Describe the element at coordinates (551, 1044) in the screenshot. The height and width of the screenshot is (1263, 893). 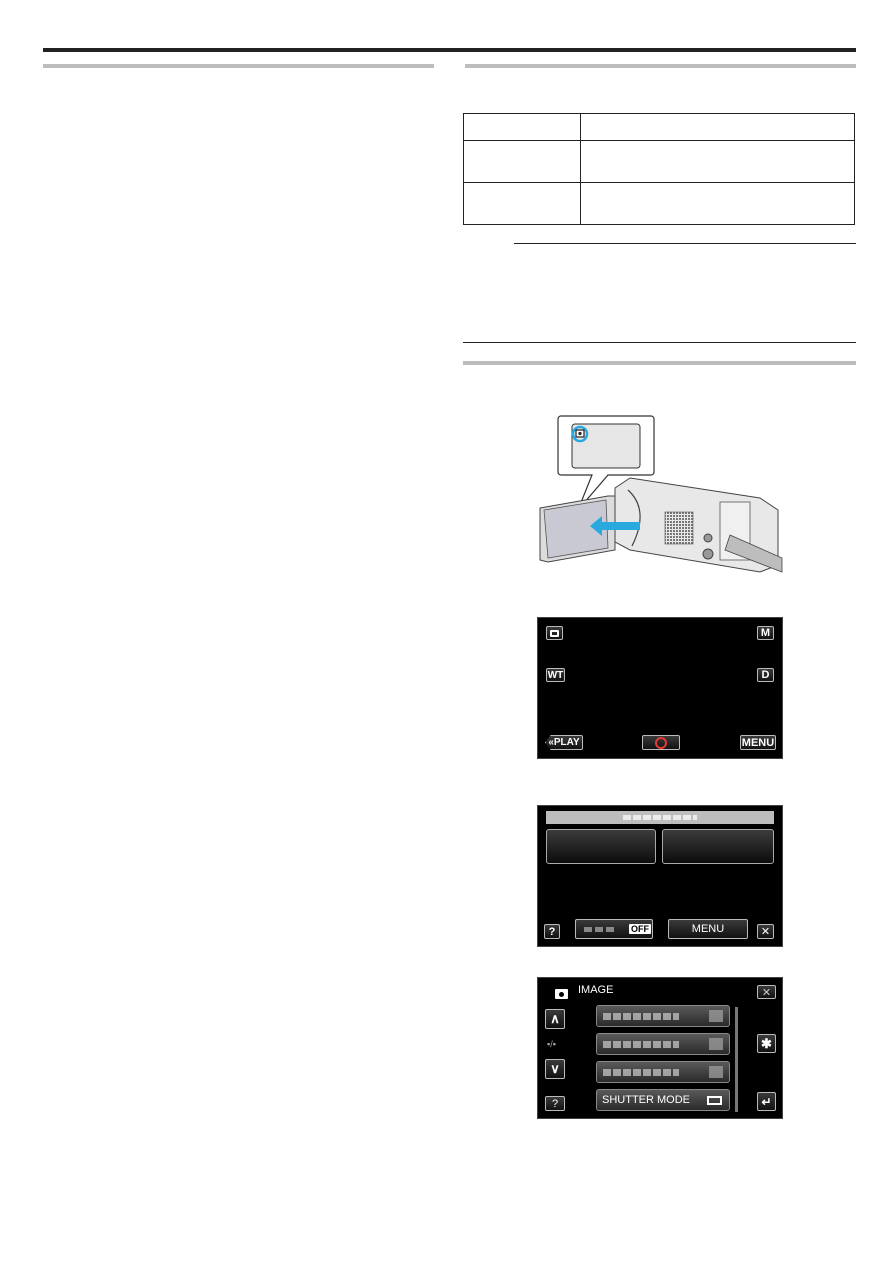
I see `page-indicator: ▪/▪` at that location.